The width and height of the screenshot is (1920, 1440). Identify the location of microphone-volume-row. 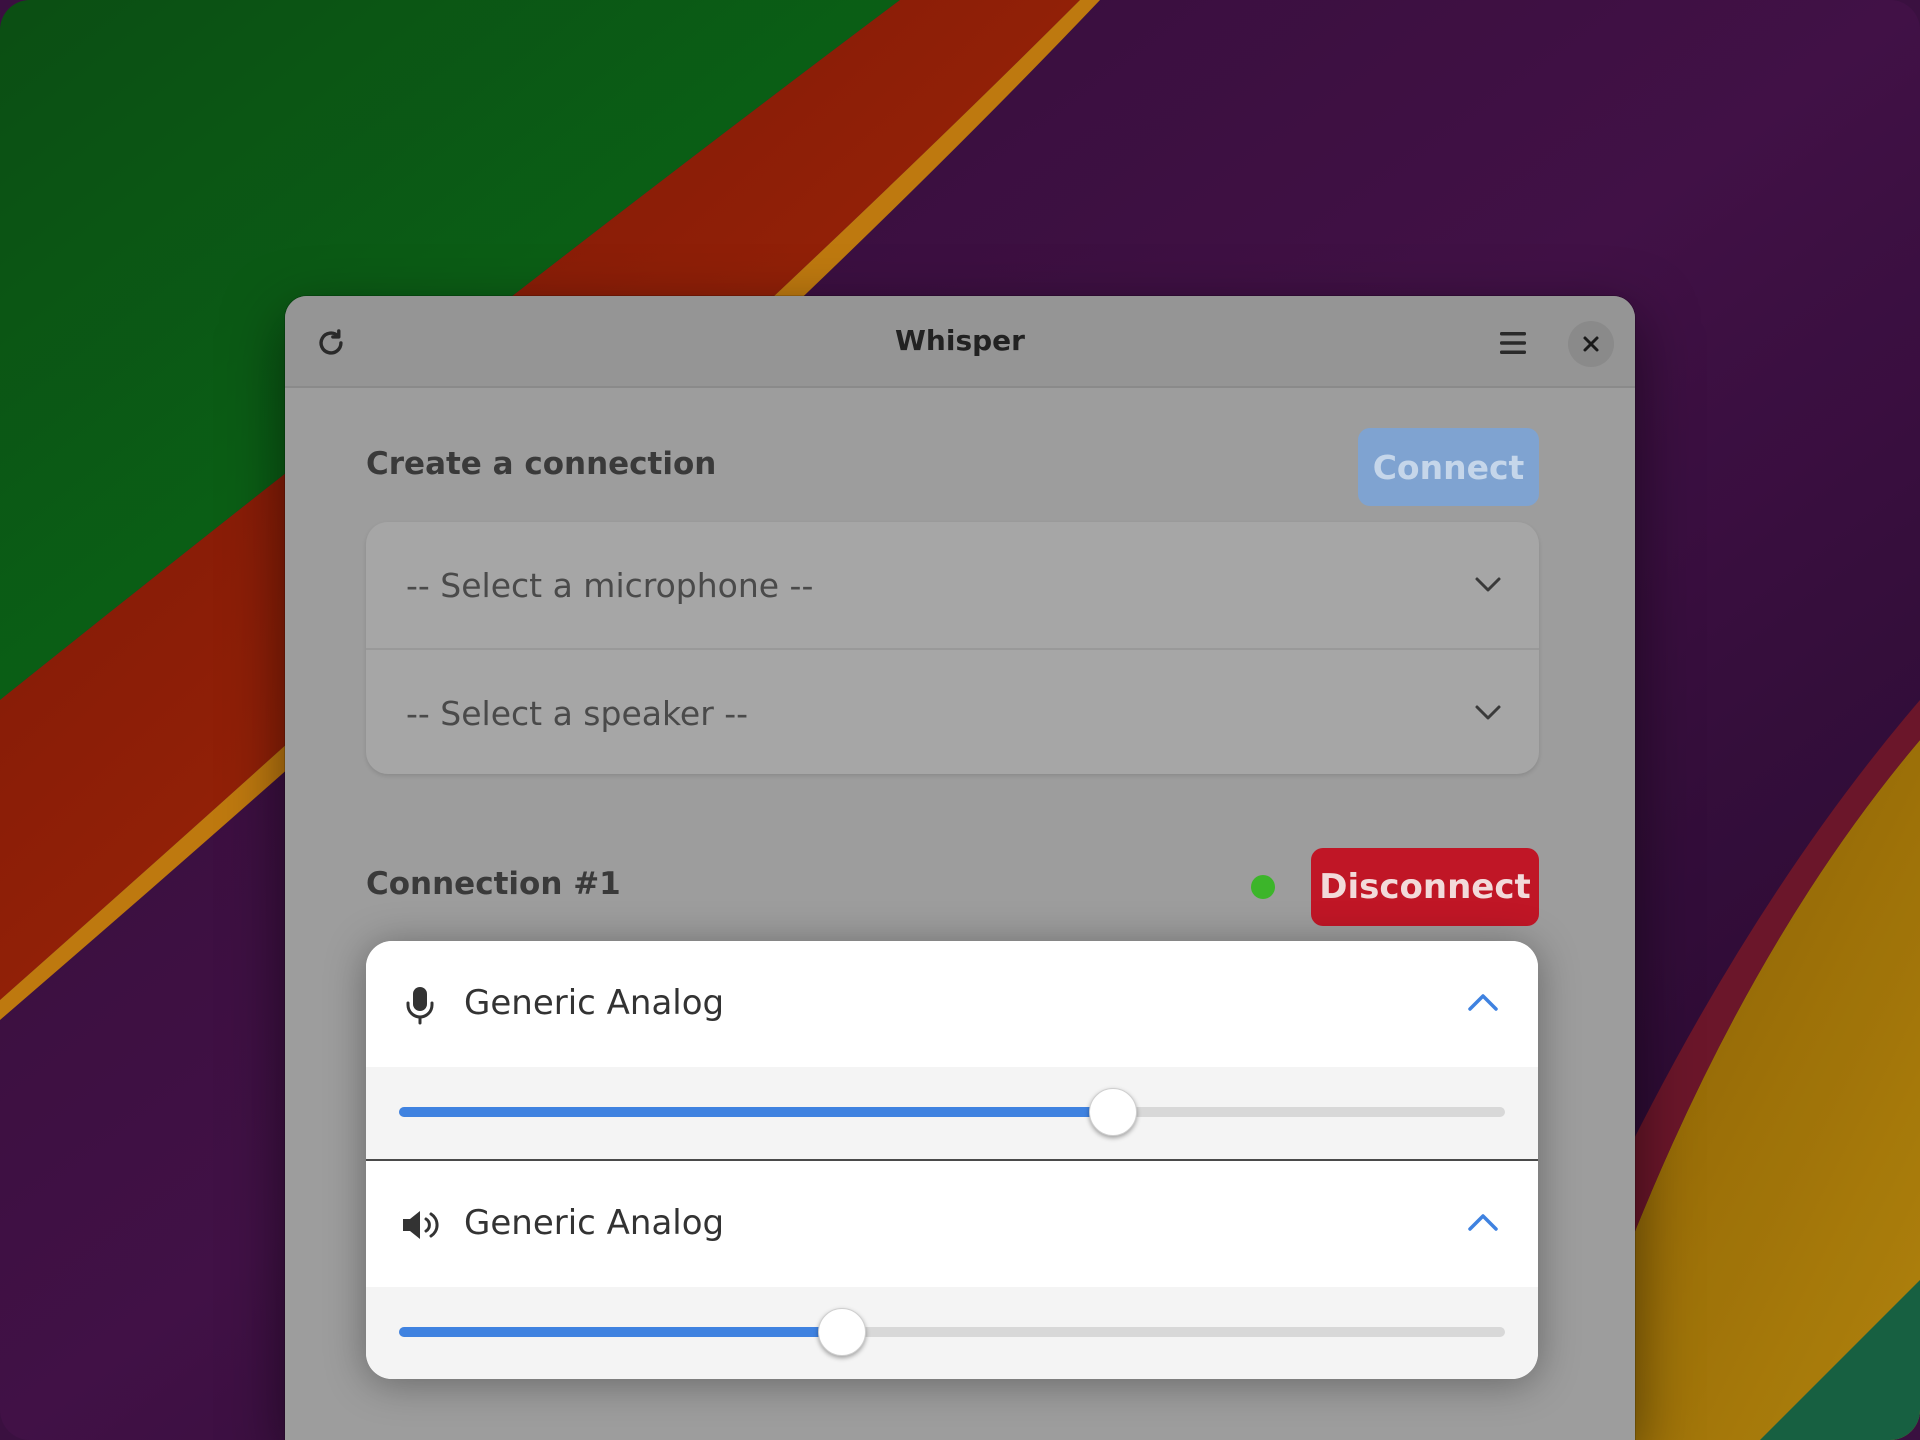
(952, 1113).